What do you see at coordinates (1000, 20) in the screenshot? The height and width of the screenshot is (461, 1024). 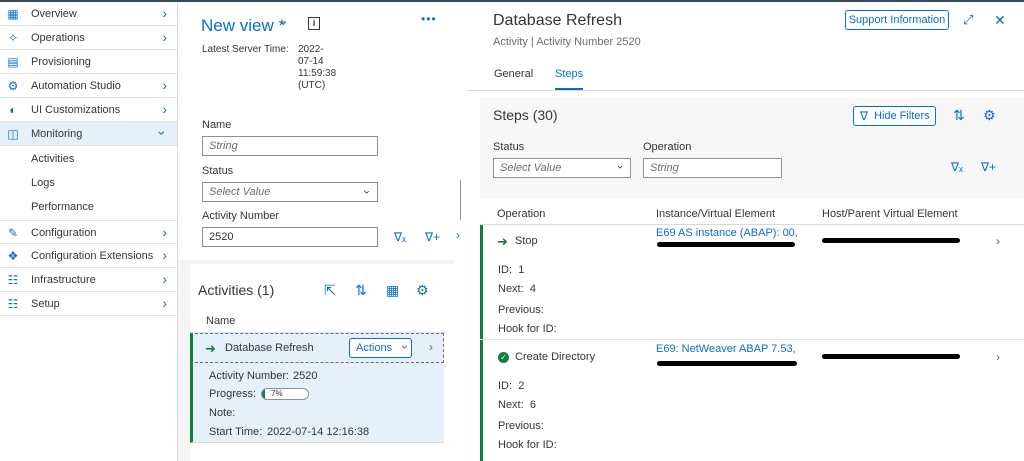 I see `close-icon: ✕` at bounding box center [1000, 20].